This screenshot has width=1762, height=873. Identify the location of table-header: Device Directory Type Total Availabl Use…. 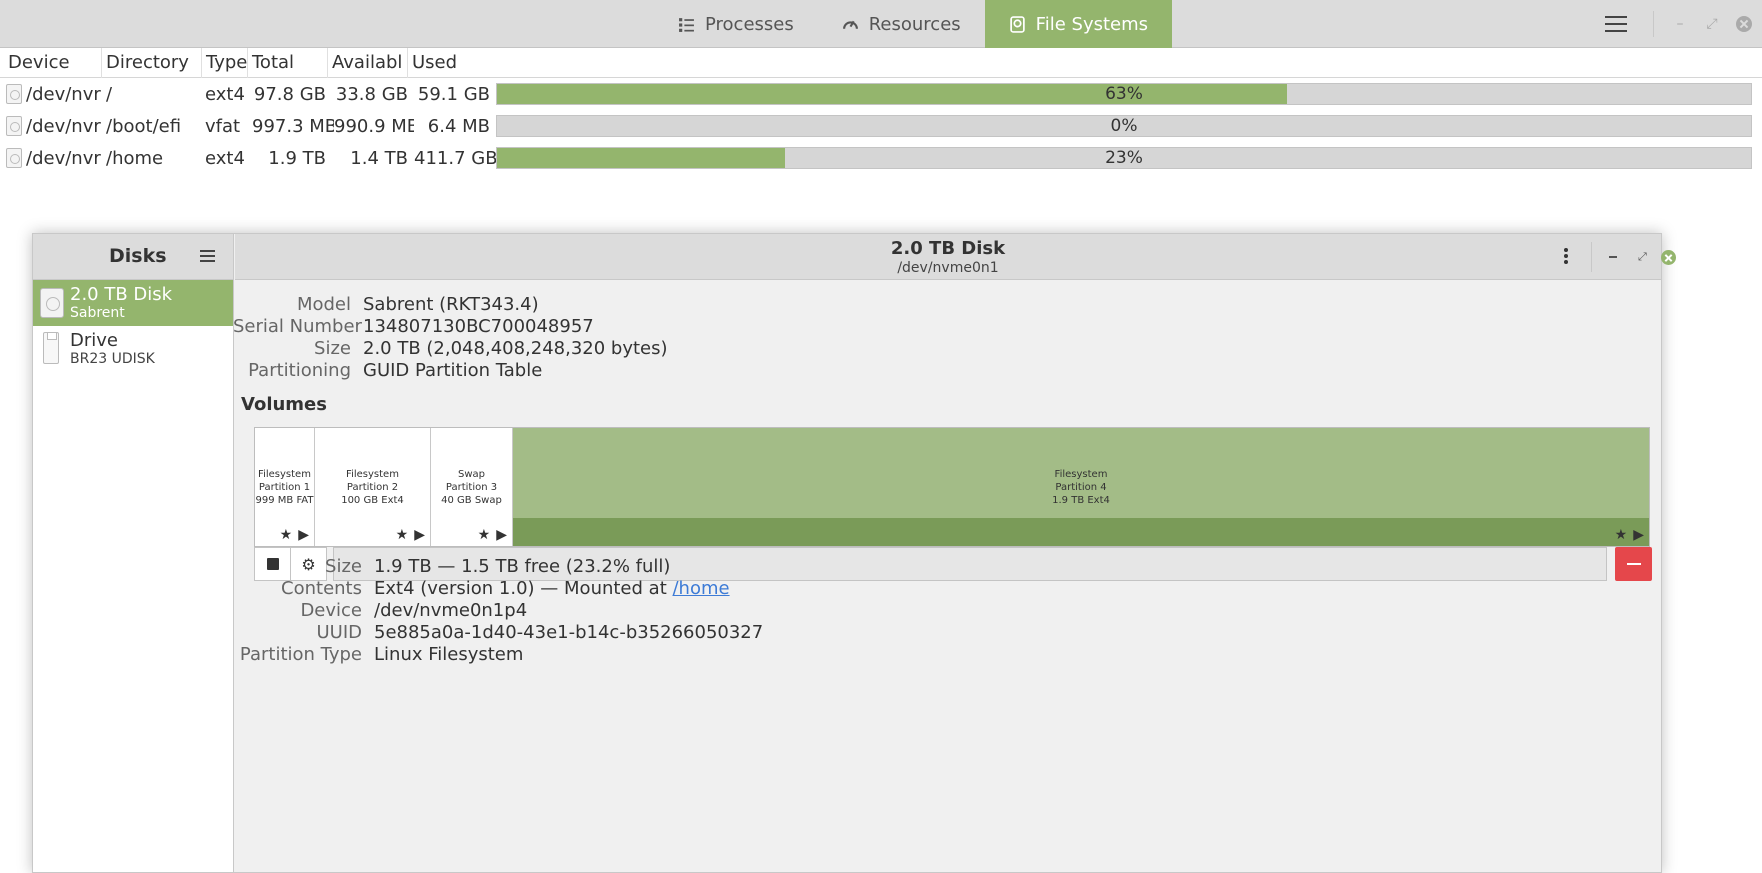
(881, 62).